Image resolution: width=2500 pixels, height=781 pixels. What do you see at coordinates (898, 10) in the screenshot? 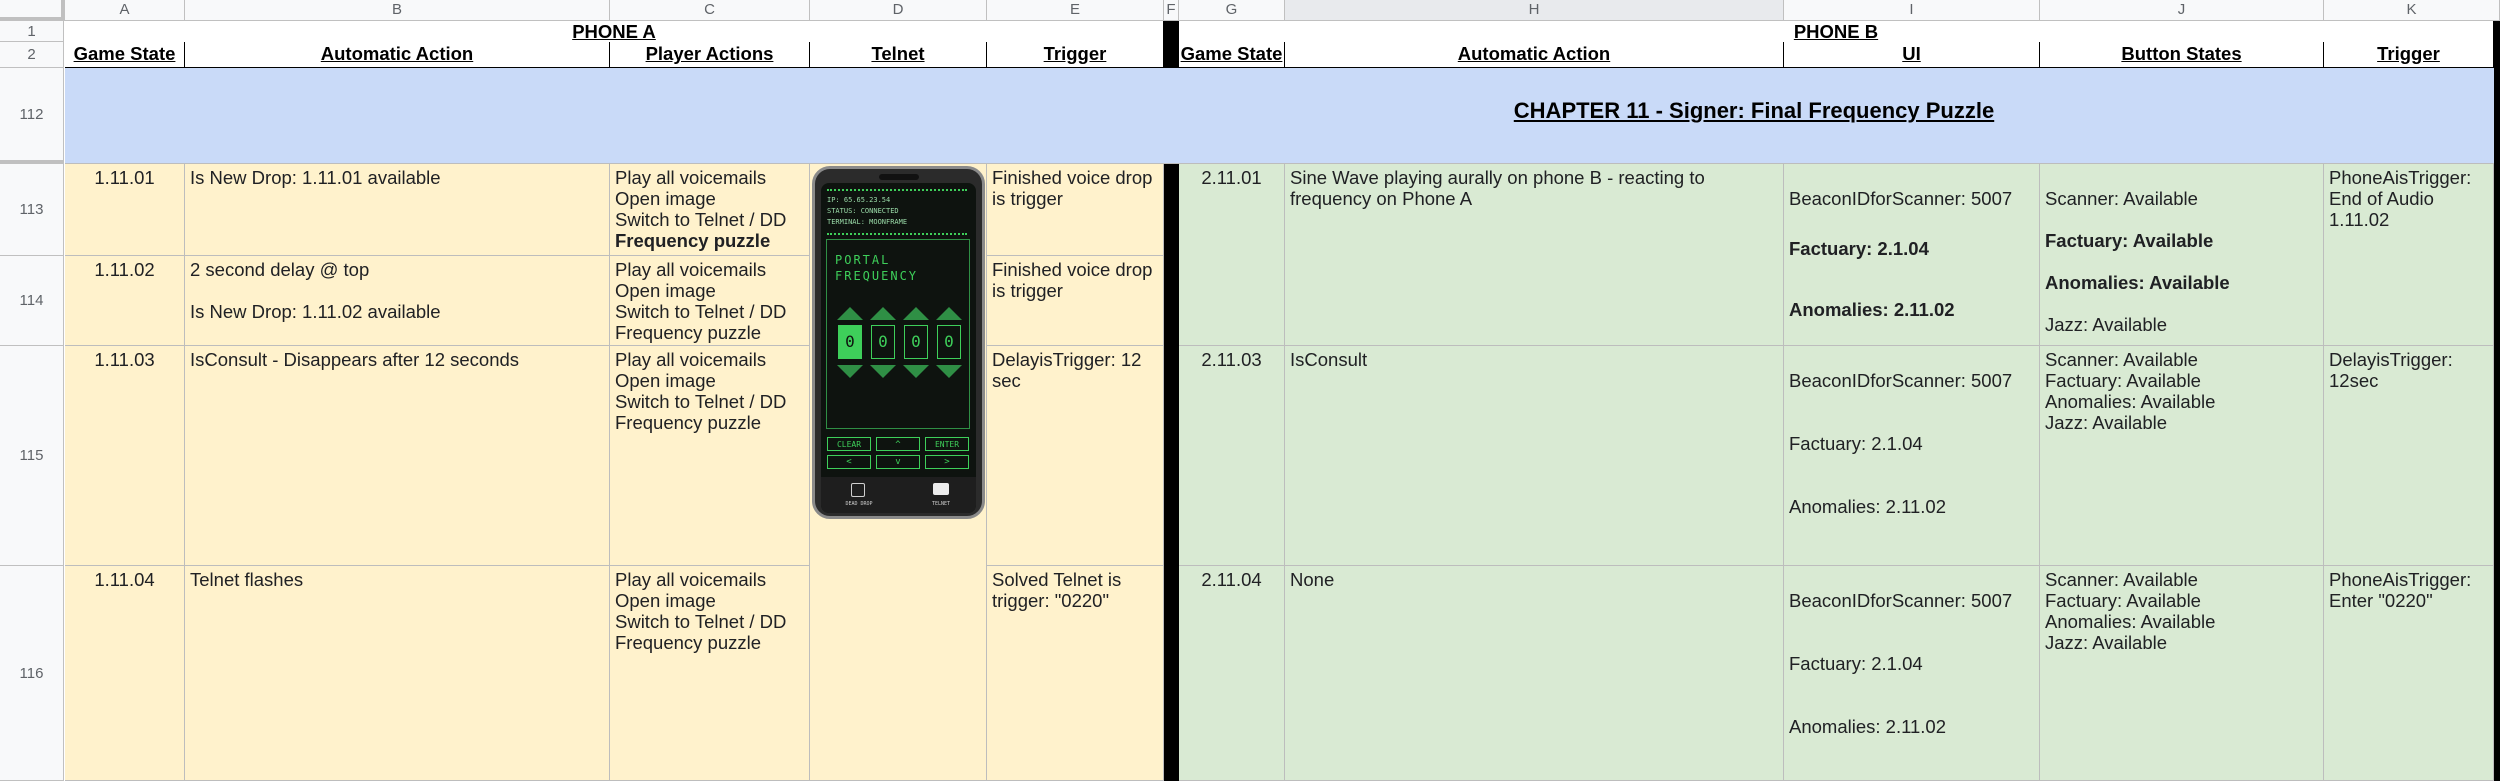
I see `column-header-d: D` at bounding box center [898, 10].